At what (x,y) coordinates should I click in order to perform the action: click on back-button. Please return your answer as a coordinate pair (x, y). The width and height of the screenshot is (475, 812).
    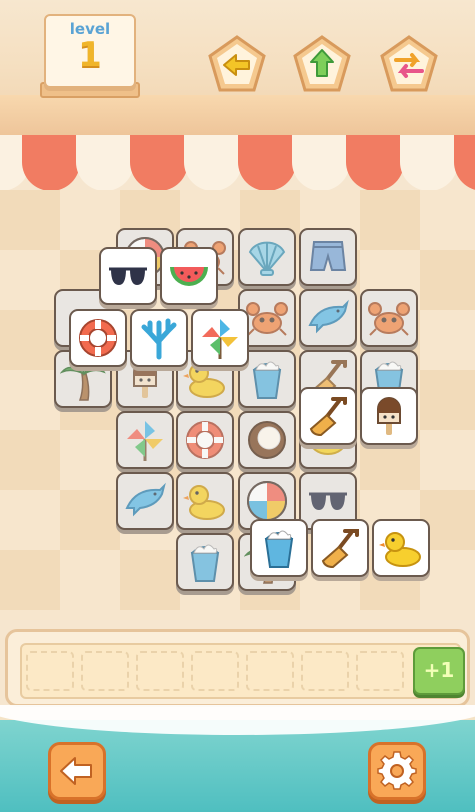
    Looking at the image, I should click on (77, 771).